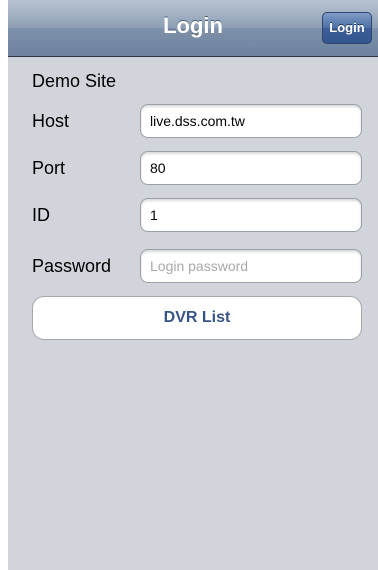 The image size is (378, 570). Describe the element at coordinates (193, 28) in the screenshot. I see `navigation-bar: Login Login` at that location.